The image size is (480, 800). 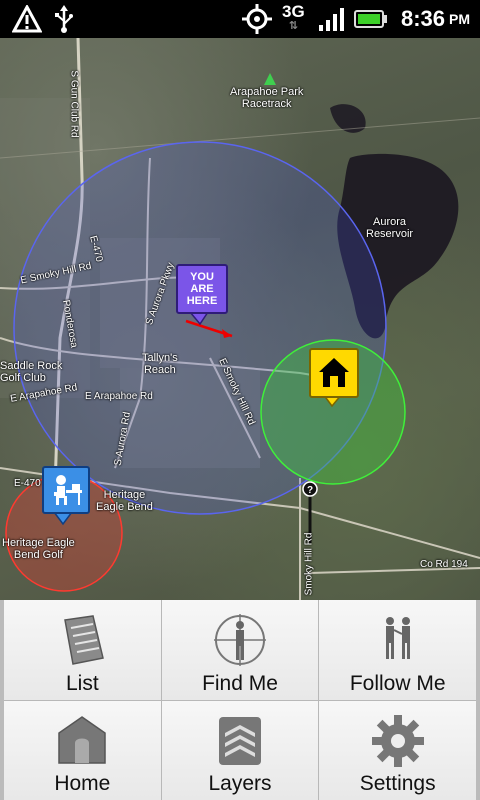 I want to click on you-are-here-marker: YOU ARE HERE, so click(x=202, y=289).